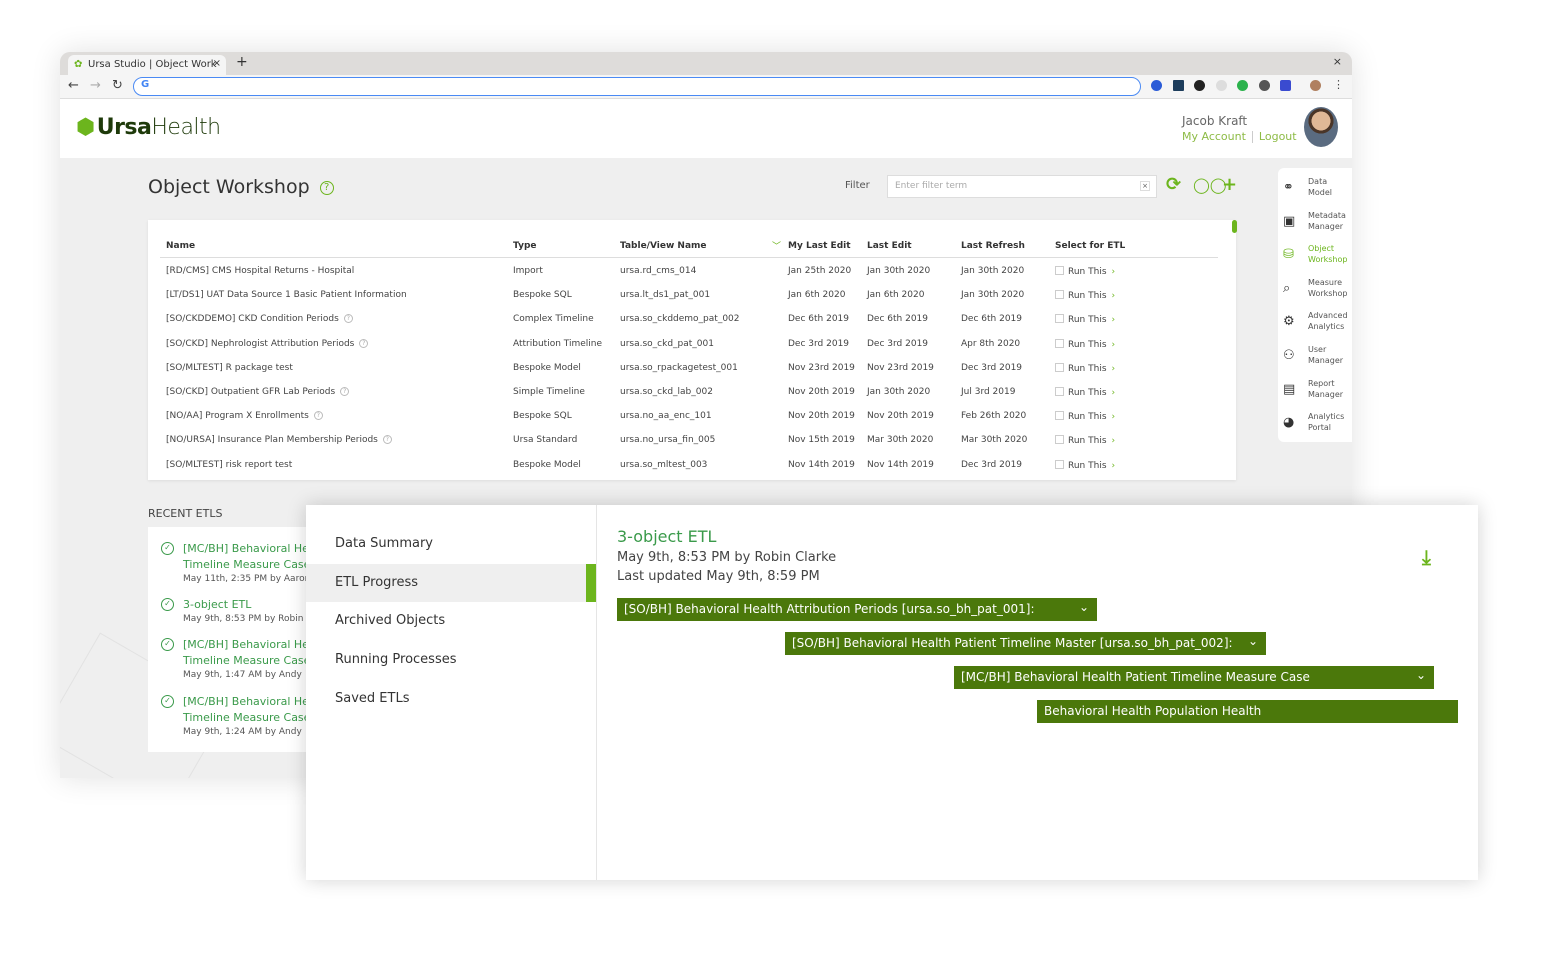  I want to click on column-header: My Last Edit, so click(819, 246).